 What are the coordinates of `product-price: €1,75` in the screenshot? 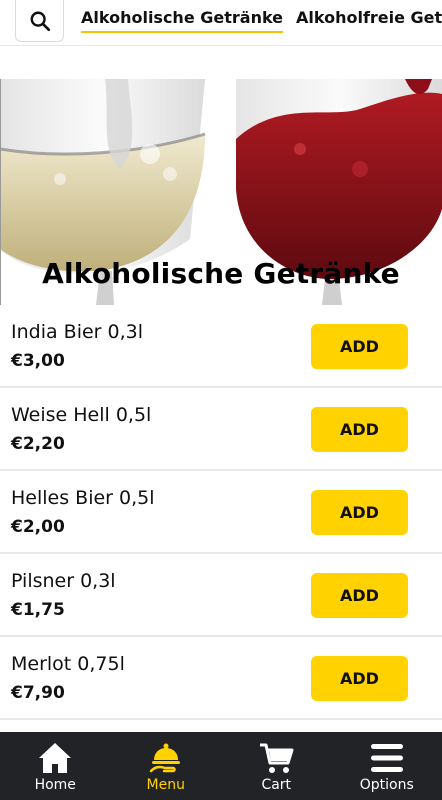 It's located at (38, 610).